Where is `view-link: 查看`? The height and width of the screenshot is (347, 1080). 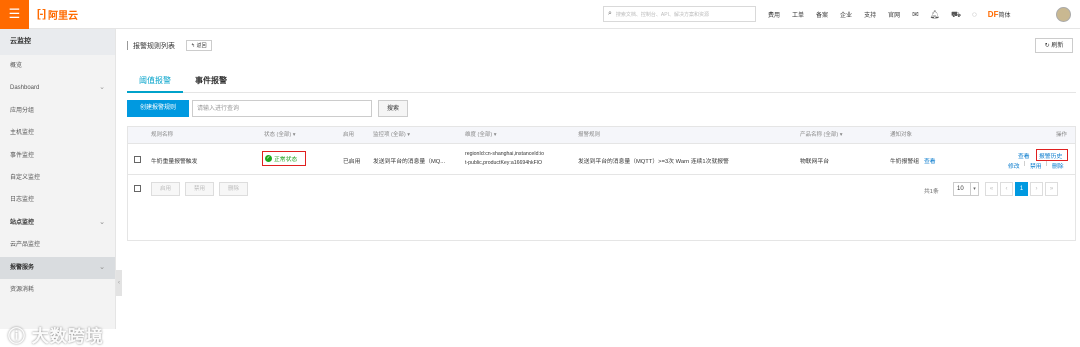
view-link: 查看 is located at coordinates (1024, 155).